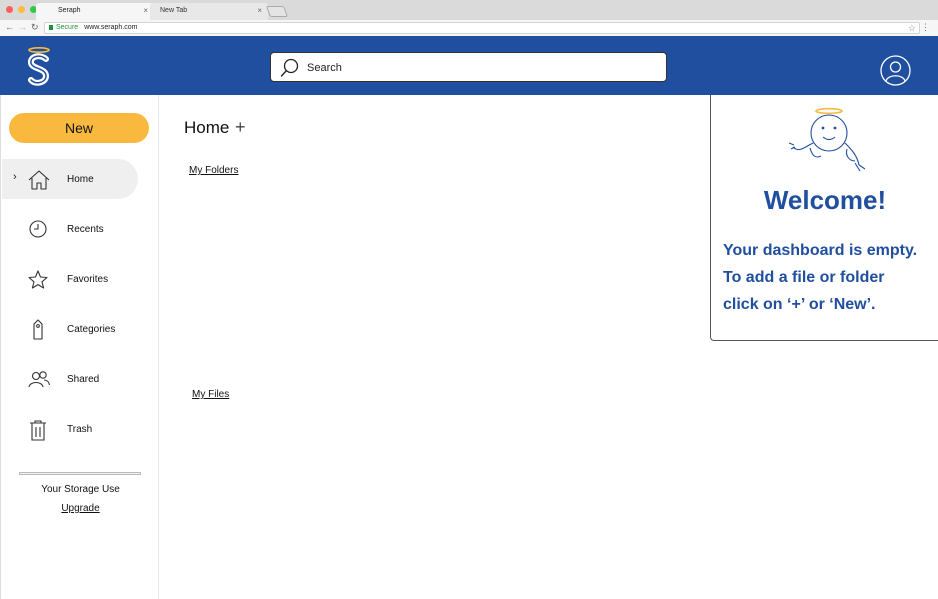 Image resolution: width=938 pixels, height=599 pixels. Describe the element at coordinates (213, 170) in the screenshot. I see `my-folders-link: My Folders` at that location.